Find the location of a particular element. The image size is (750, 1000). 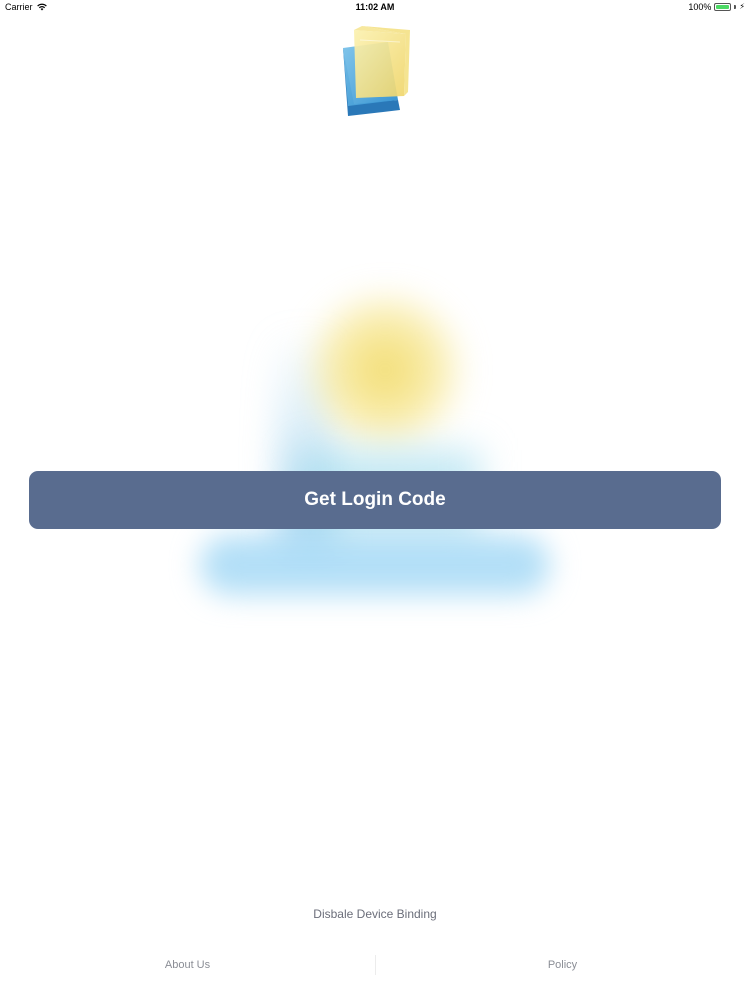

about-us-link: About Us is located at coordinates (187, 965).